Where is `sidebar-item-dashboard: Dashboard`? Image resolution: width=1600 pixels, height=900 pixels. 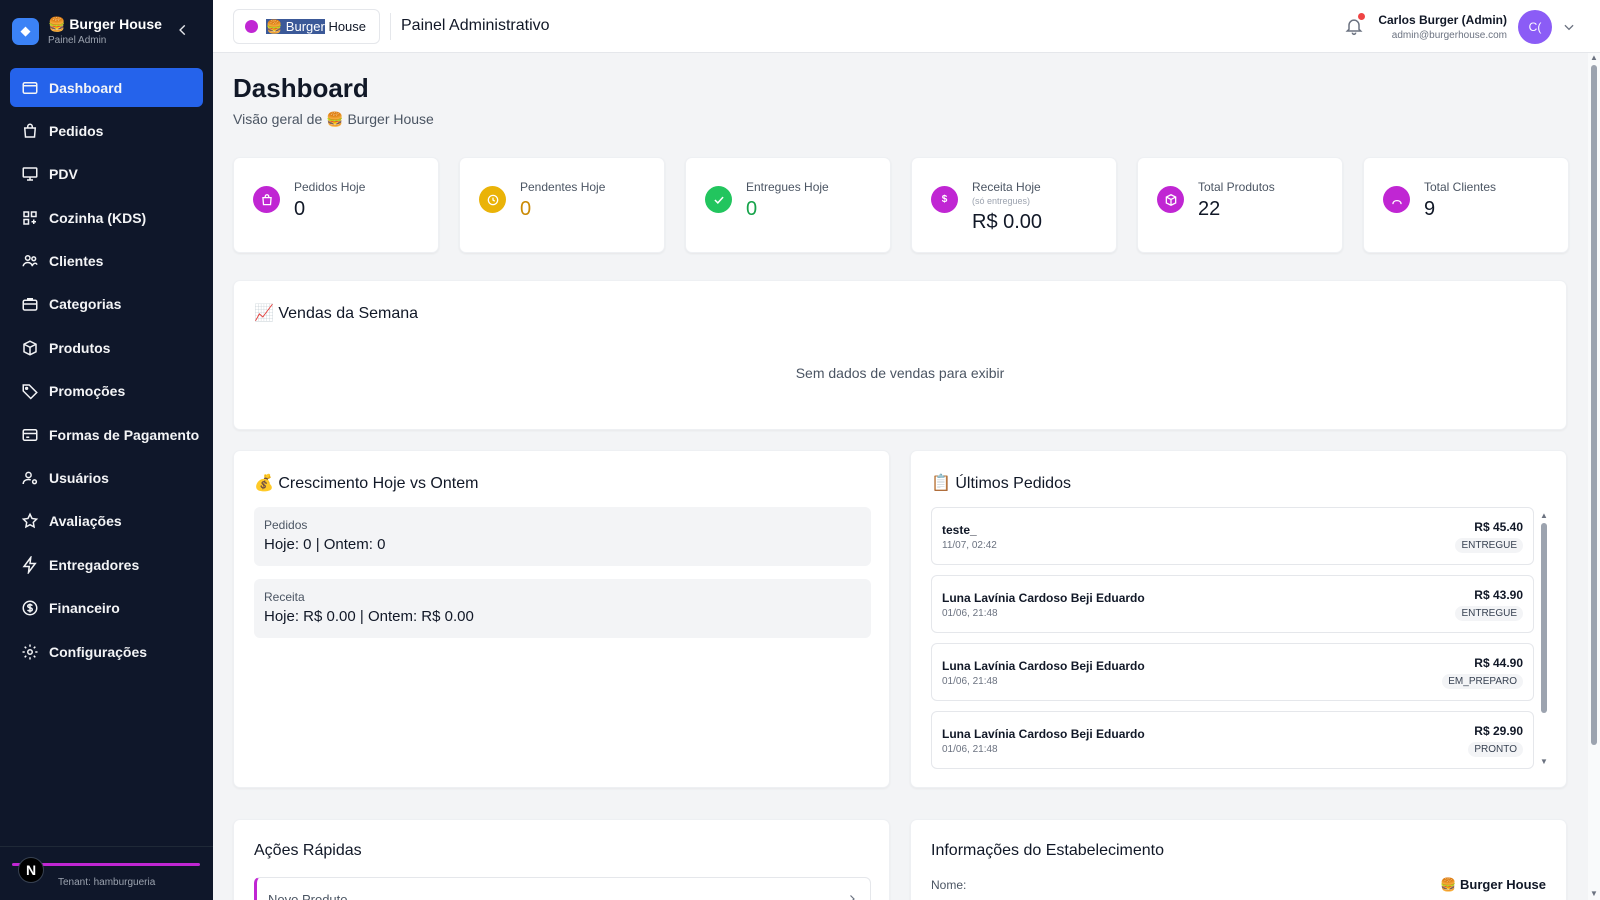 sidebar-item-dashboard: Dashboard is located at coordinates (106, 87).